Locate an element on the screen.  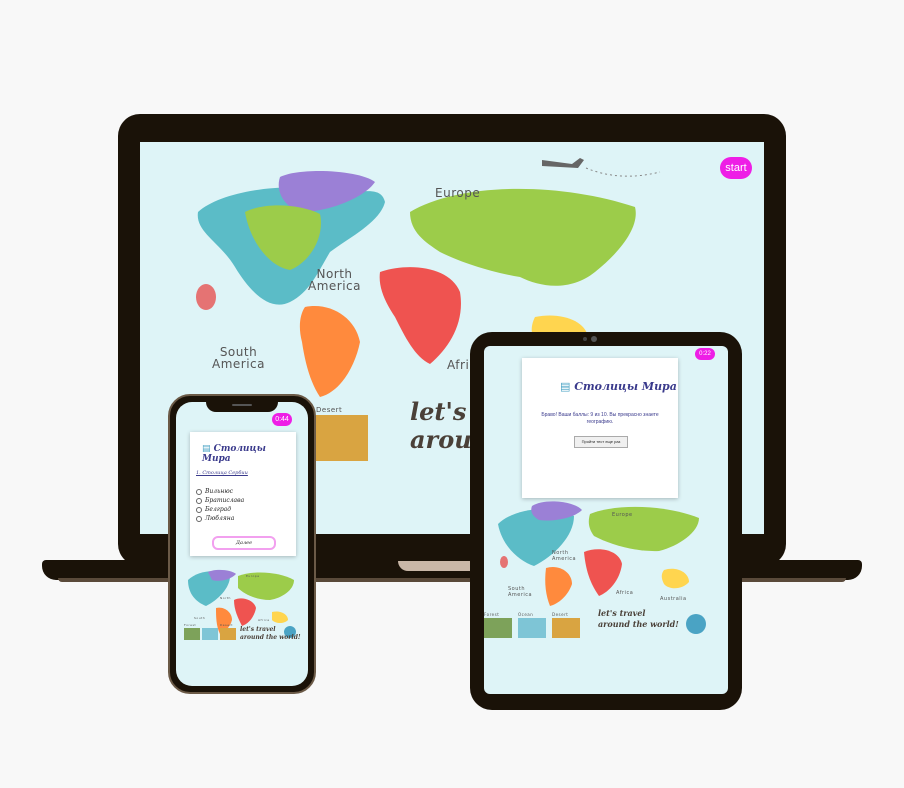
phone-timer: 0:44 is located at coordinates (282, 419).